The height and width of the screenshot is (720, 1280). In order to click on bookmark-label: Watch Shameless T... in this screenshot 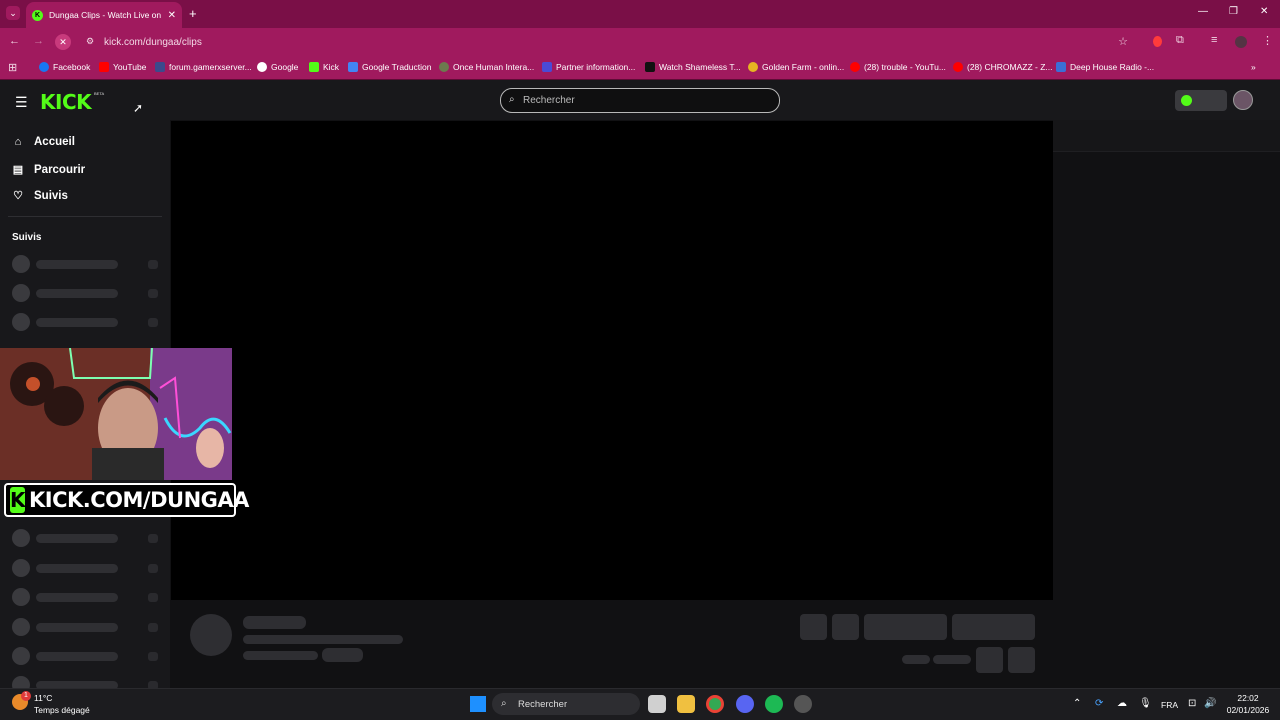, I will do `click(700, 67)`.